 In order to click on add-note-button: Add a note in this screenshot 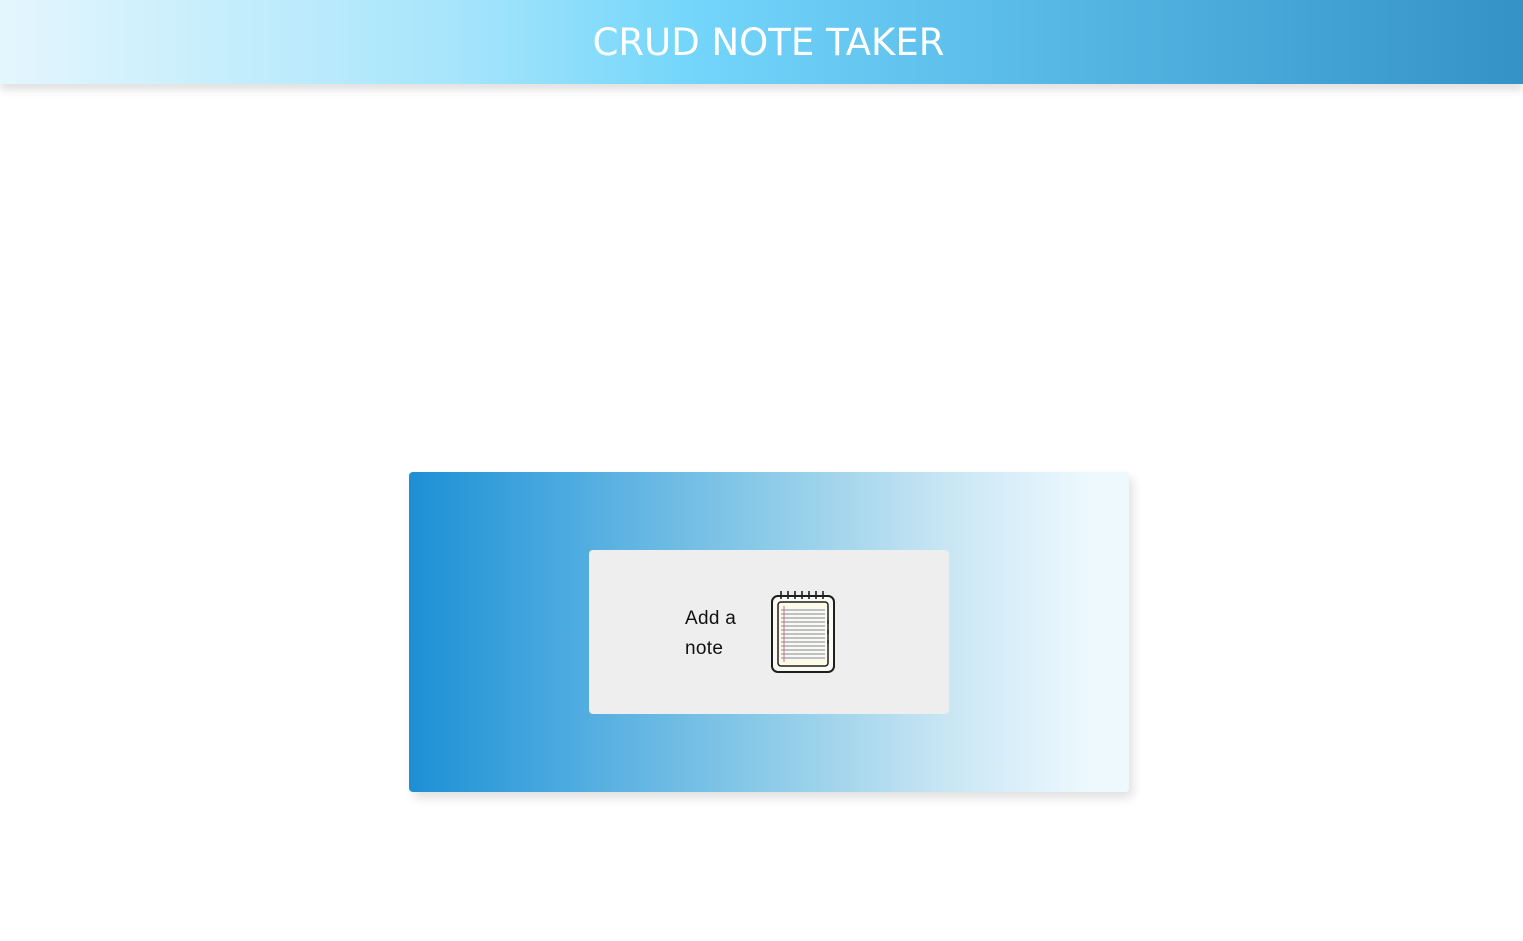, I will do `click(769, 632)`.